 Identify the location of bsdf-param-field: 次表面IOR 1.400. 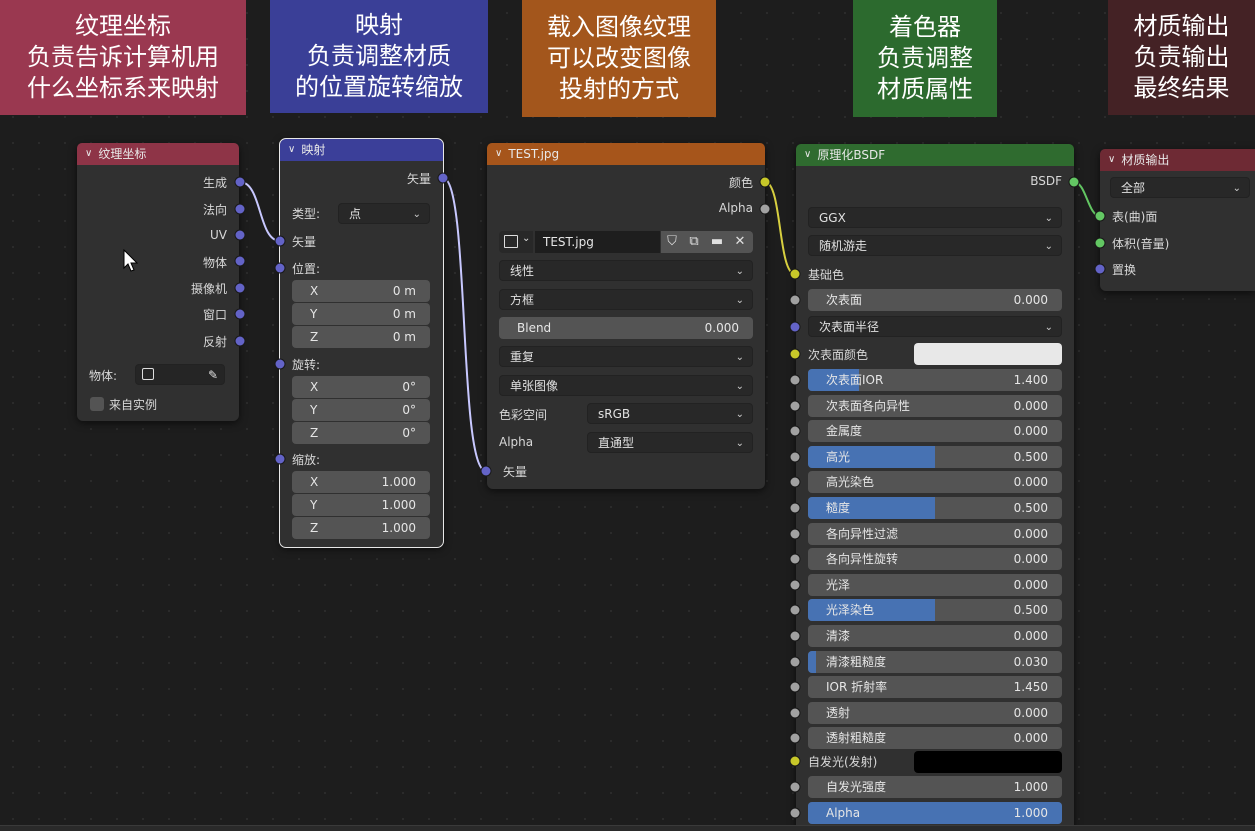
(935, 380).